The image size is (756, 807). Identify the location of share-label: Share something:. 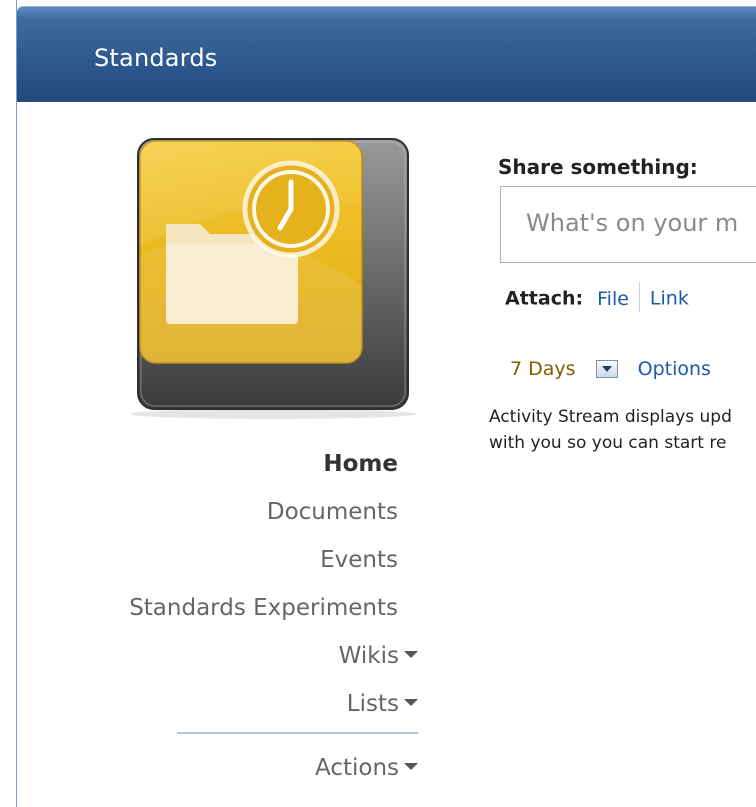
(598, 167).